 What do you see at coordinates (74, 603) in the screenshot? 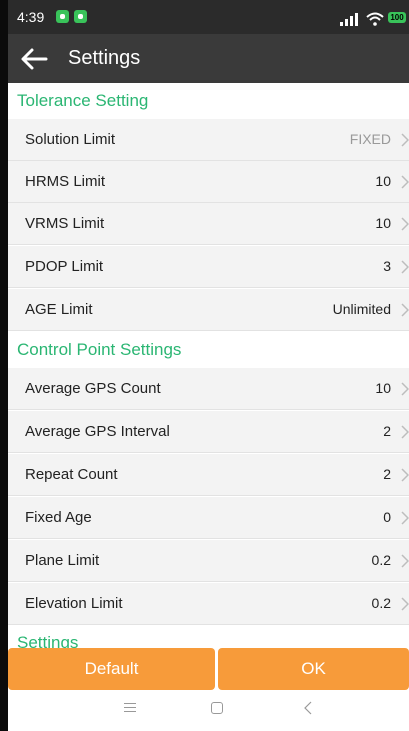
I see `row-label: Elevation Limit` at bounding box center [74, 603].